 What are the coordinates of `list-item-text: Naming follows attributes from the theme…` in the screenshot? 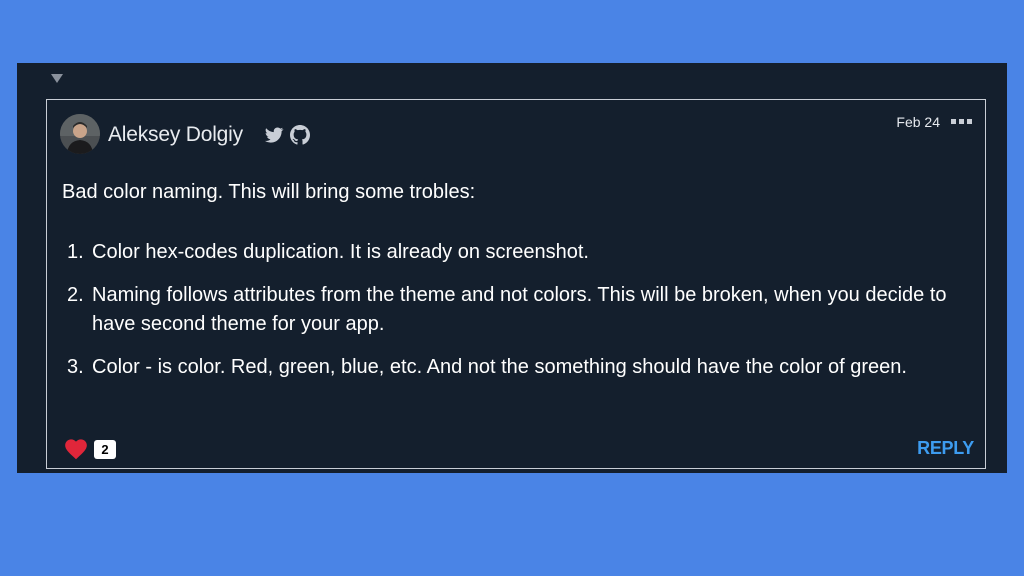 It's located at (519, 309).